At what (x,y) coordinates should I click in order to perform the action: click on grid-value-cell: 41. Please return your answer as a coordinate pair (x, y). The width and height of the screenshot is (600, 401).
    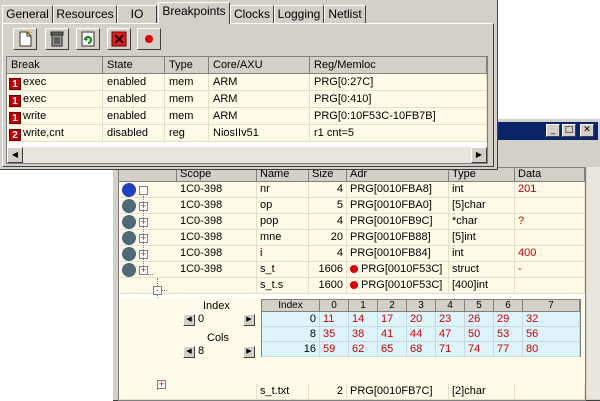
    Looking at the image, I should click on (392, 334).